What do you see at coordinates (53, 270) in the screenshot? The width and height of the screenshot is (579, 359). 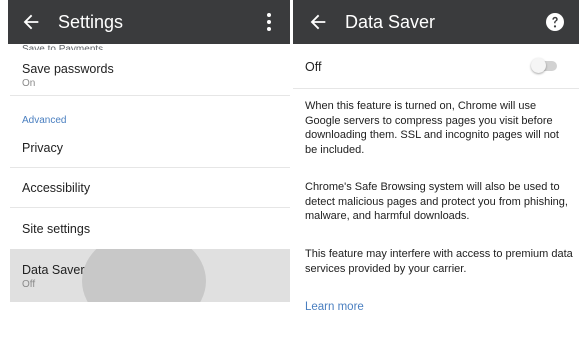 I see `item-label: Data Saver` at bounding box center [53, 270].